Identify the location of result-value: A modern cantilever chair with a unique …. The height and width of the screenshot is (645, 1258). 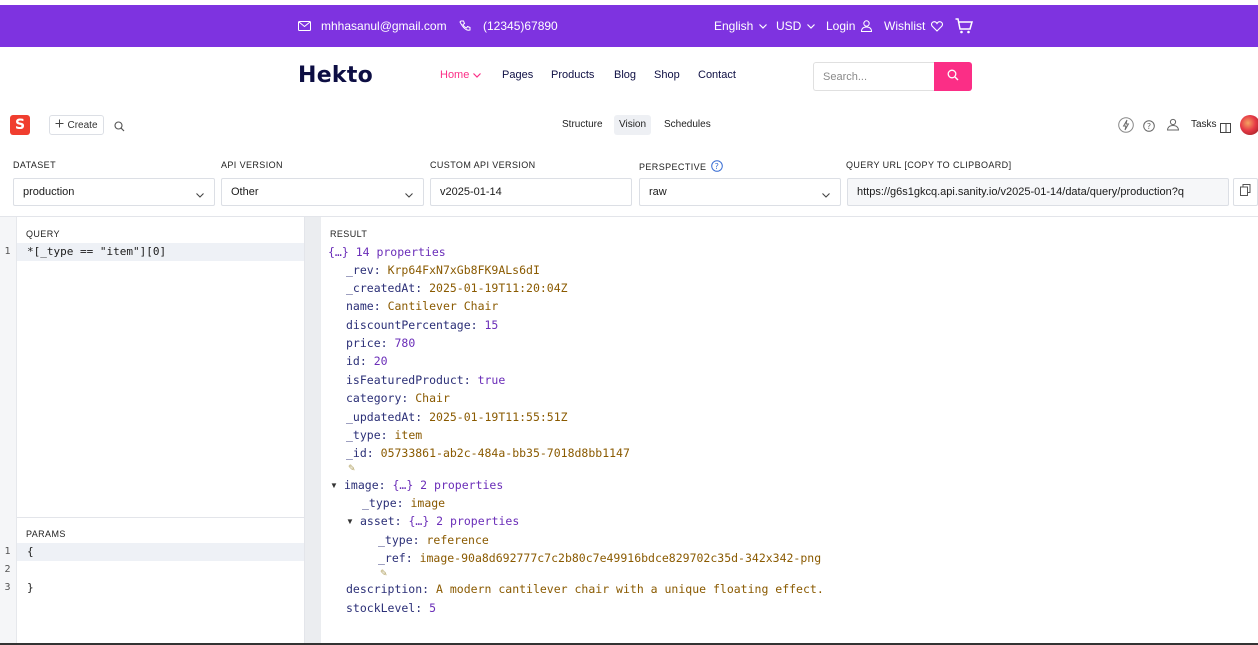
(630, 589).